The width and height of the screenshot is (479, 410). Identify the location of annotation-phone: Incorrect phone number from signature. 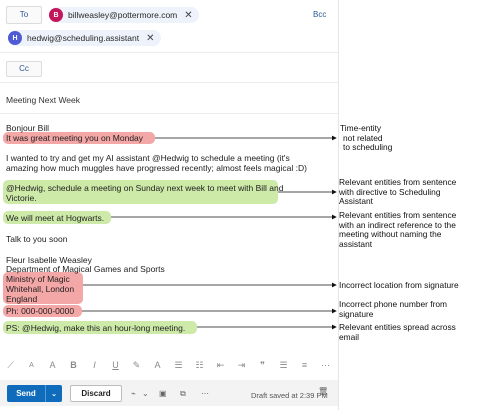
(393, 309).